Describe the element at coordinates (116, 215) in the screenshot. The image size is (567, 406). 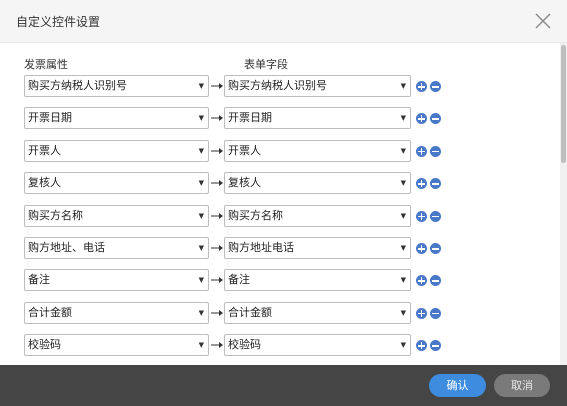
I see `invoice-attr-select: 购买方名称 ▼` at that location.